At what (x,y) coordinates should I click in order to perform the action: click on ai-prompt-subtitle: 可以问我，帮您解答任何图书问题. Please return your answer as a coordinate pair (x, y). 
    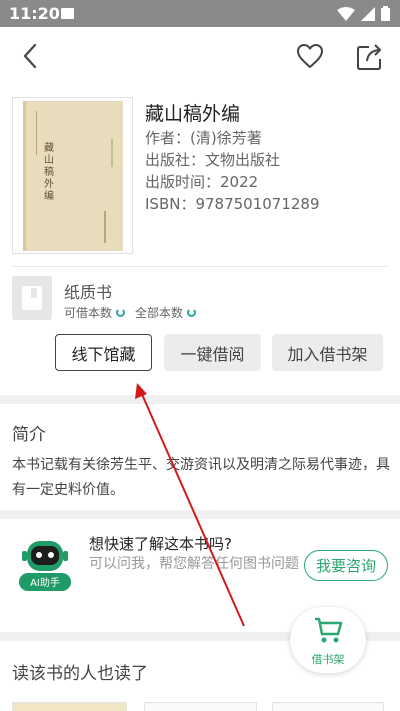
    Looking at the image, I should click on (194, 564).